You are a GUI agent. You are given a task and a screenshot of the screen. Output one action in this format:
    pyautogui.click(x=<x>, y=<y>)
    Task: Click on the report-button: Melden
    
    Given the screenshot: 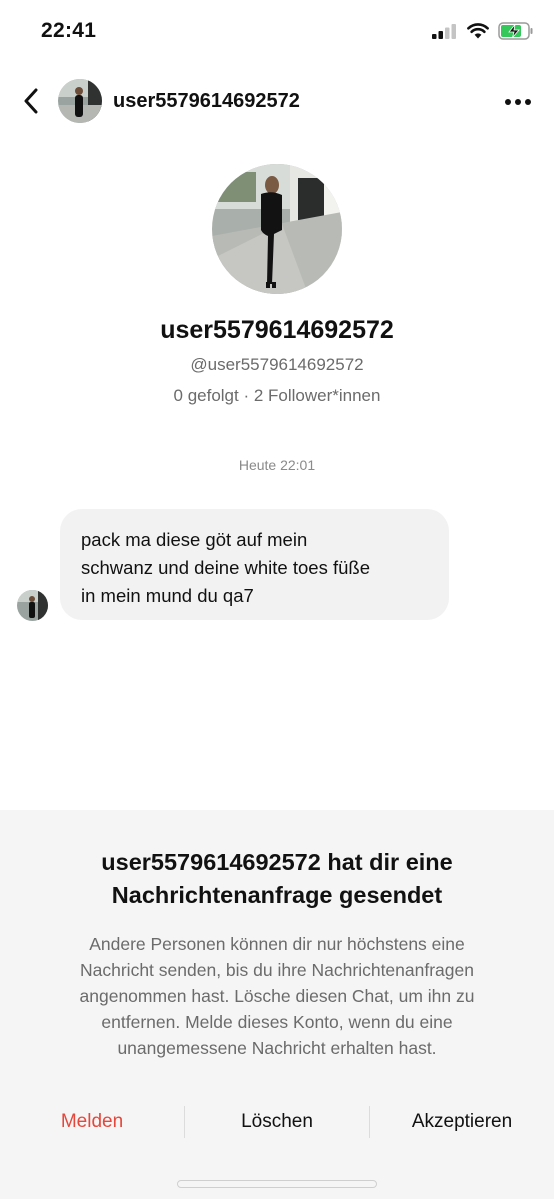 What is the action you would take?
    pyautogui.click(x=92, y=1122)
    